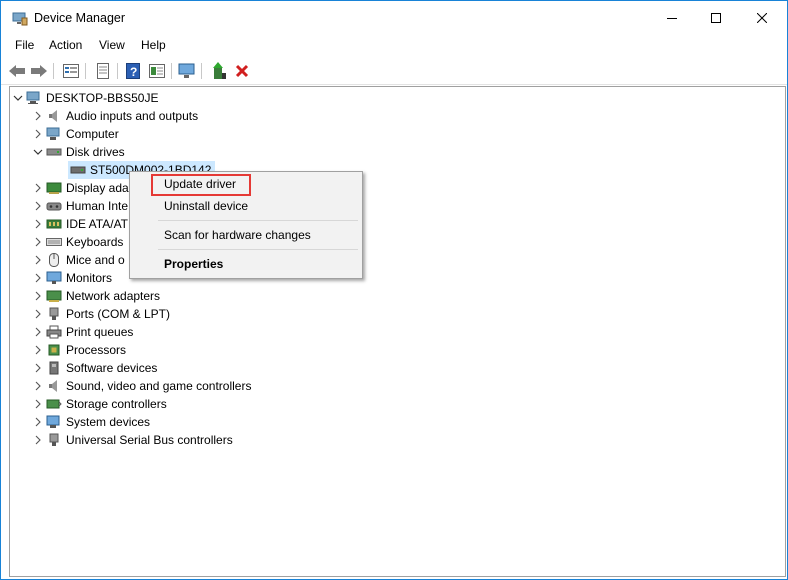 The height and width of the screenshot is (580, 788). I want to click on menu-update-driver: Update driver, so click(200, 184).